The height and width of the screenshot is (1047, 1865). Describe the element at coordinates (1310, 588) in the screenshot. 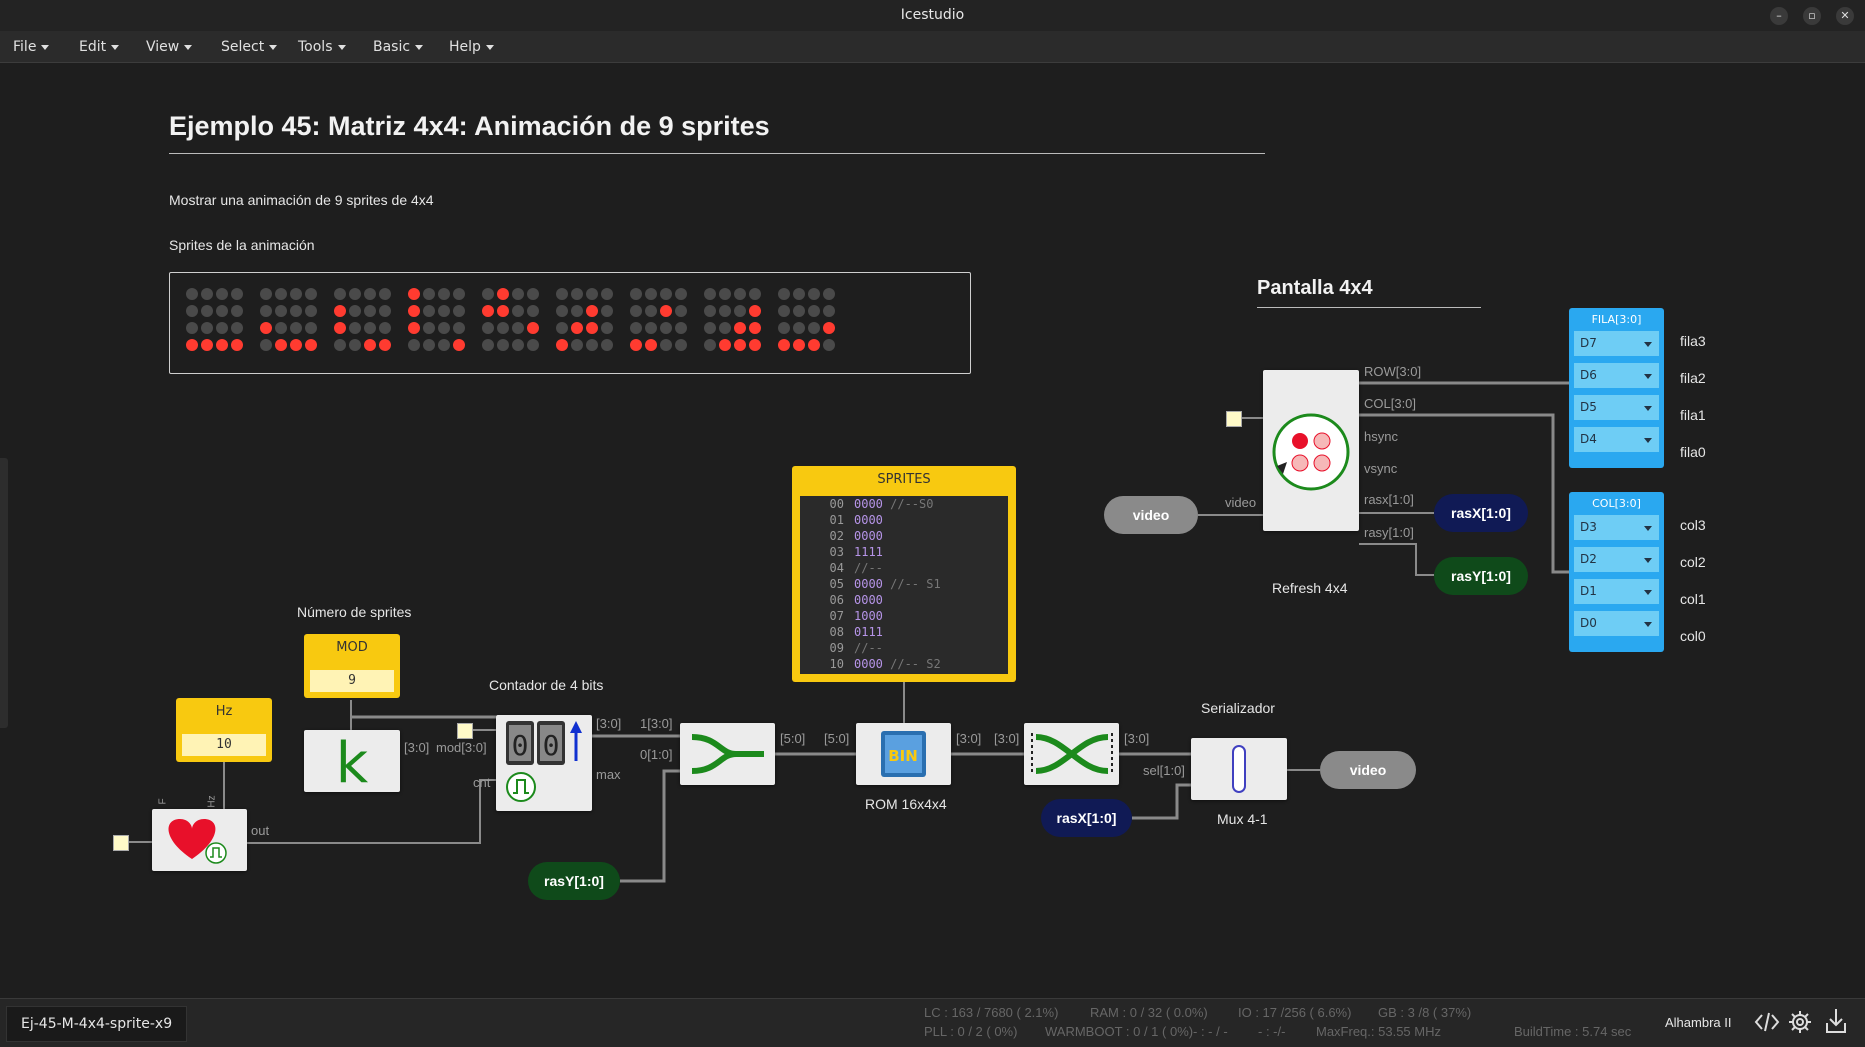

I see `refresh-caption: Refresh 4x4` at that location.